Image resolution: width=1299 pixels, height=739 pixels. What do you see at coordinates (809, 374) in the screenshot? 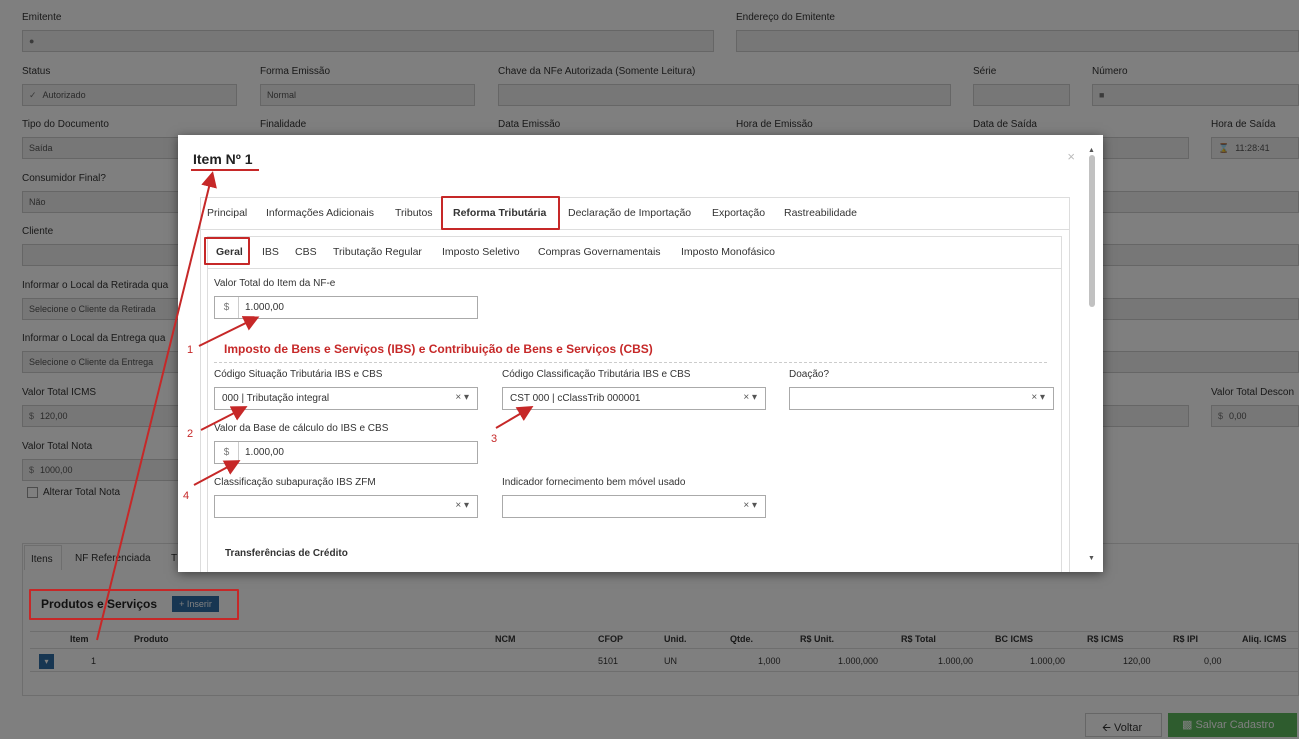
I see `doacao-label: Doação?` at bounding box center [809, 374].